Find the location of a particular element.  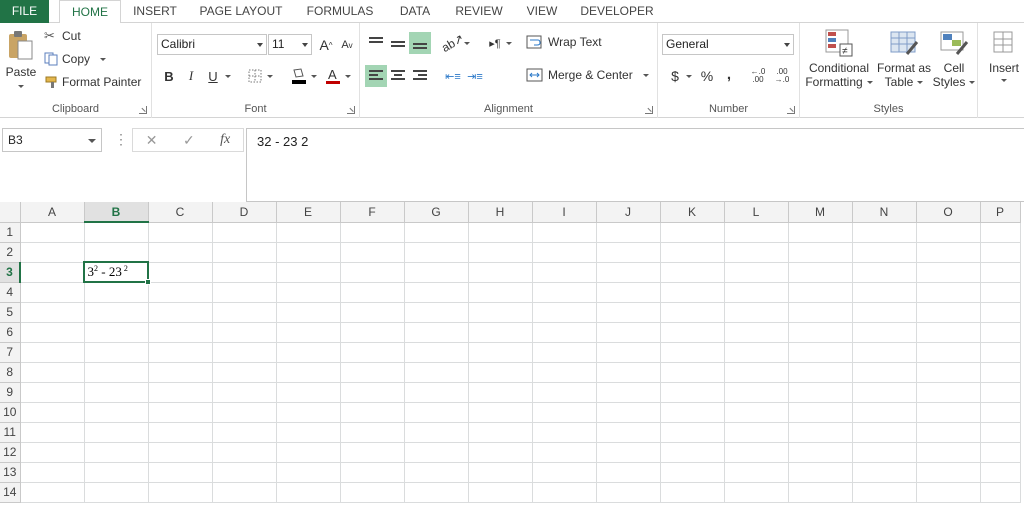

cell-k10 is located at coordinates (692, 412).